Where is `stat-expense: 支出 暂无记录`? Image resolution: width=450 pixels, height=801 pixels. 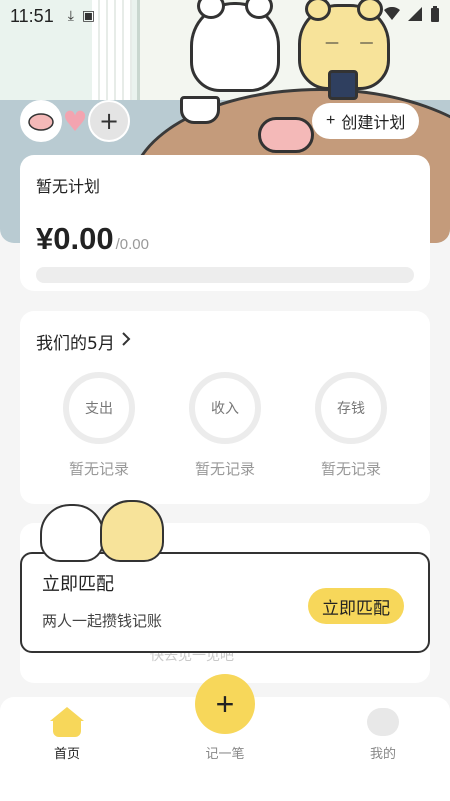 stat-expense: 支出 暂无记录 is located at coordinates (99, 425).